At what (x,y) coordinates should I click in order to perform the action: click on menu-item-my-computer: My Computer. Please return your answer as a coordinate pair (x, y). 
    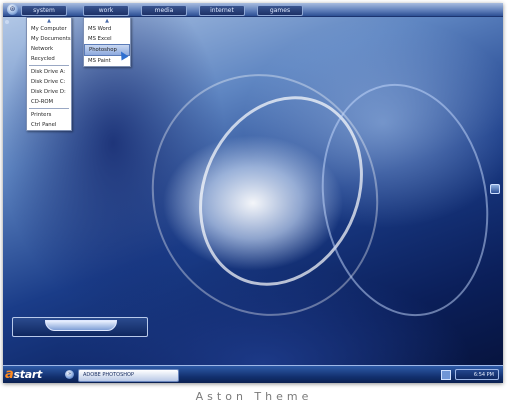
    Looking at the image, I should click on (49, 29).